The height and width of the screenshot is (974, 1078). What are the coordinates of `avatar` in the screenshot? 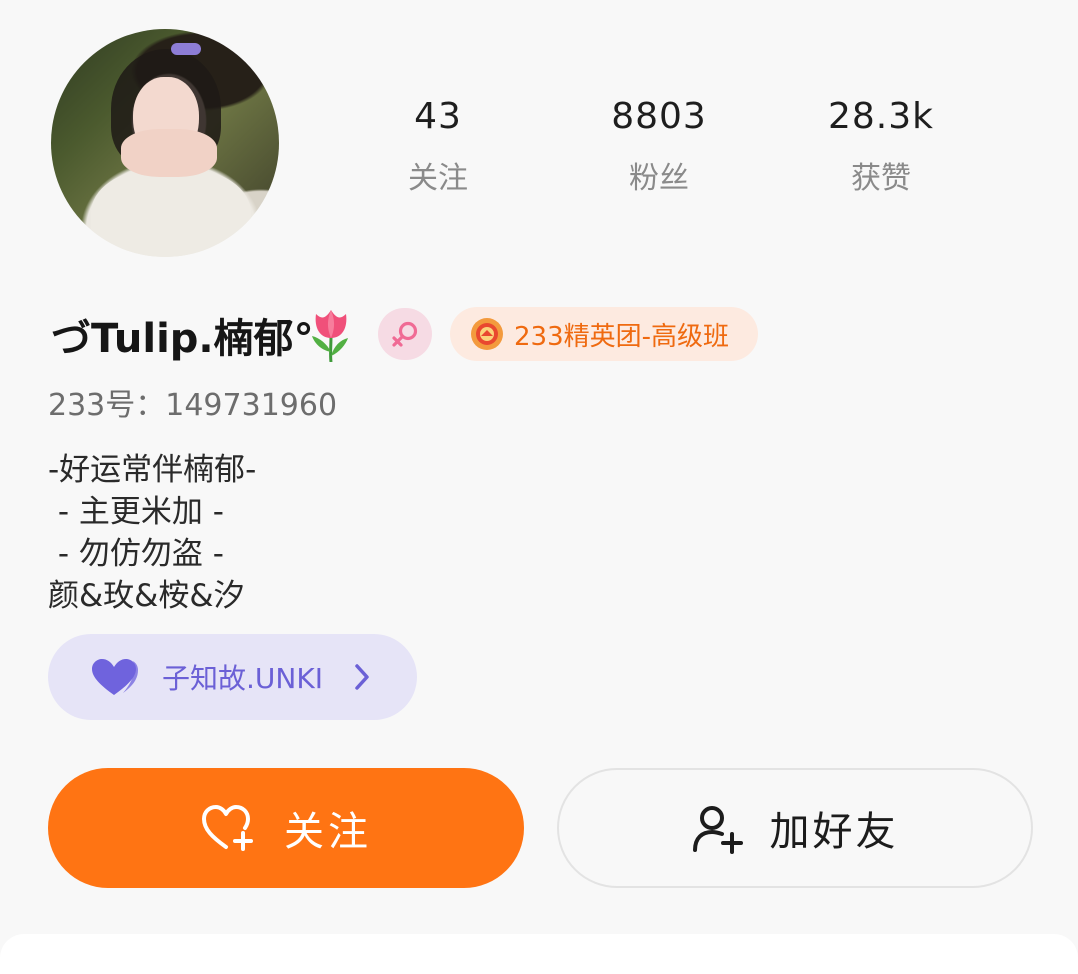 It's located at (165, 143).